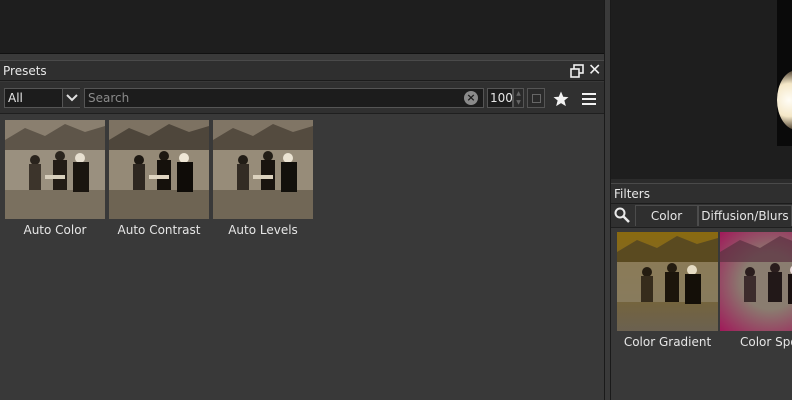 Image resolution: width=792 pixels, height=400 pixels. I want to click on preset-item-label: Auto Levels, so click(263, 230).